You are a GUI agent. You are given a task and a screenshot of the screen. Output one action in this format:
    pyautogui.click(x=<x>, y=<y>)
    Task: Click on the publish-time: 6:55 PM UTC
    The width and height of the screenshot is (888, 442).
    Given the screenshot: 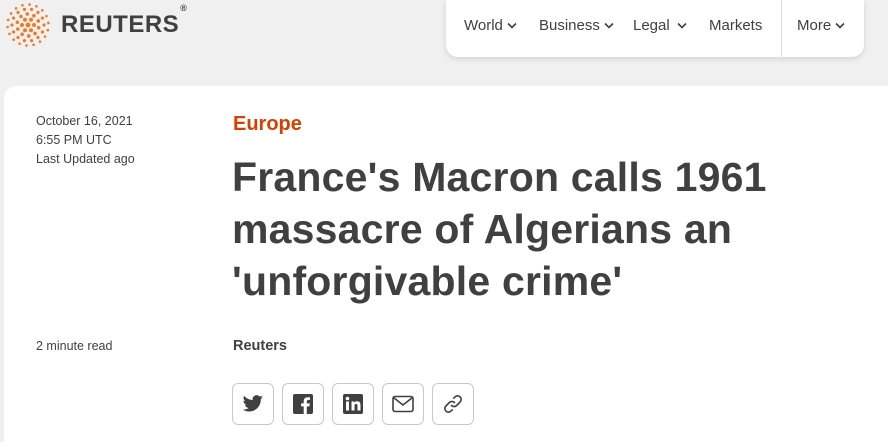 What is the action you would take?
    pyautogui.click(x=74, y=140)
    